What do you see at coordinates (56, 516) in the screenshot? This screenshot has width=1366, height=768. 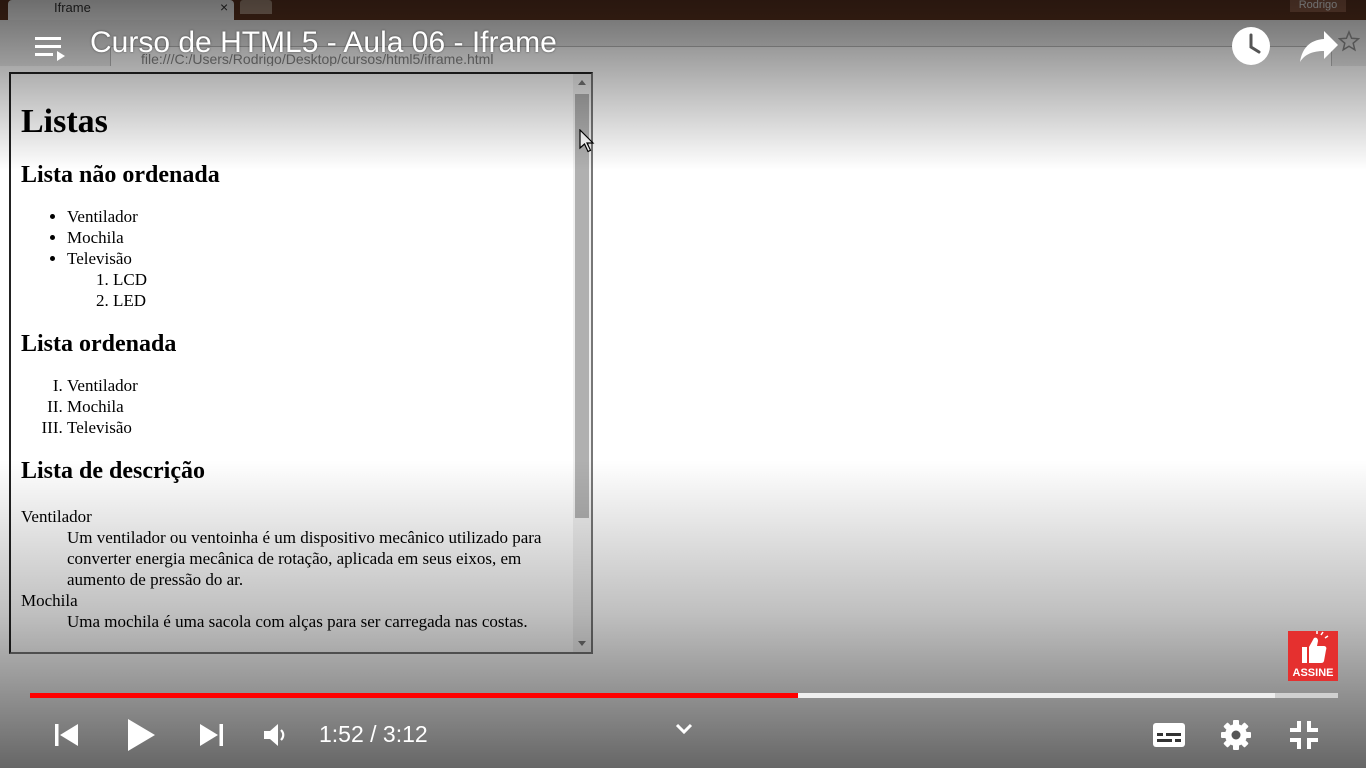 I see `description-term: Ventilador` at bounding box center [56, 516].